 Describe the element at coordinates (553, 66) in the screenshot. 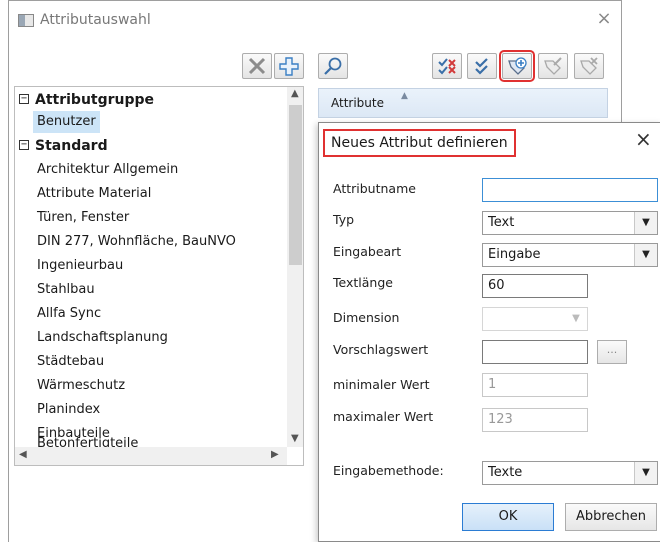

I see `edit-attribute-icon` at that location.